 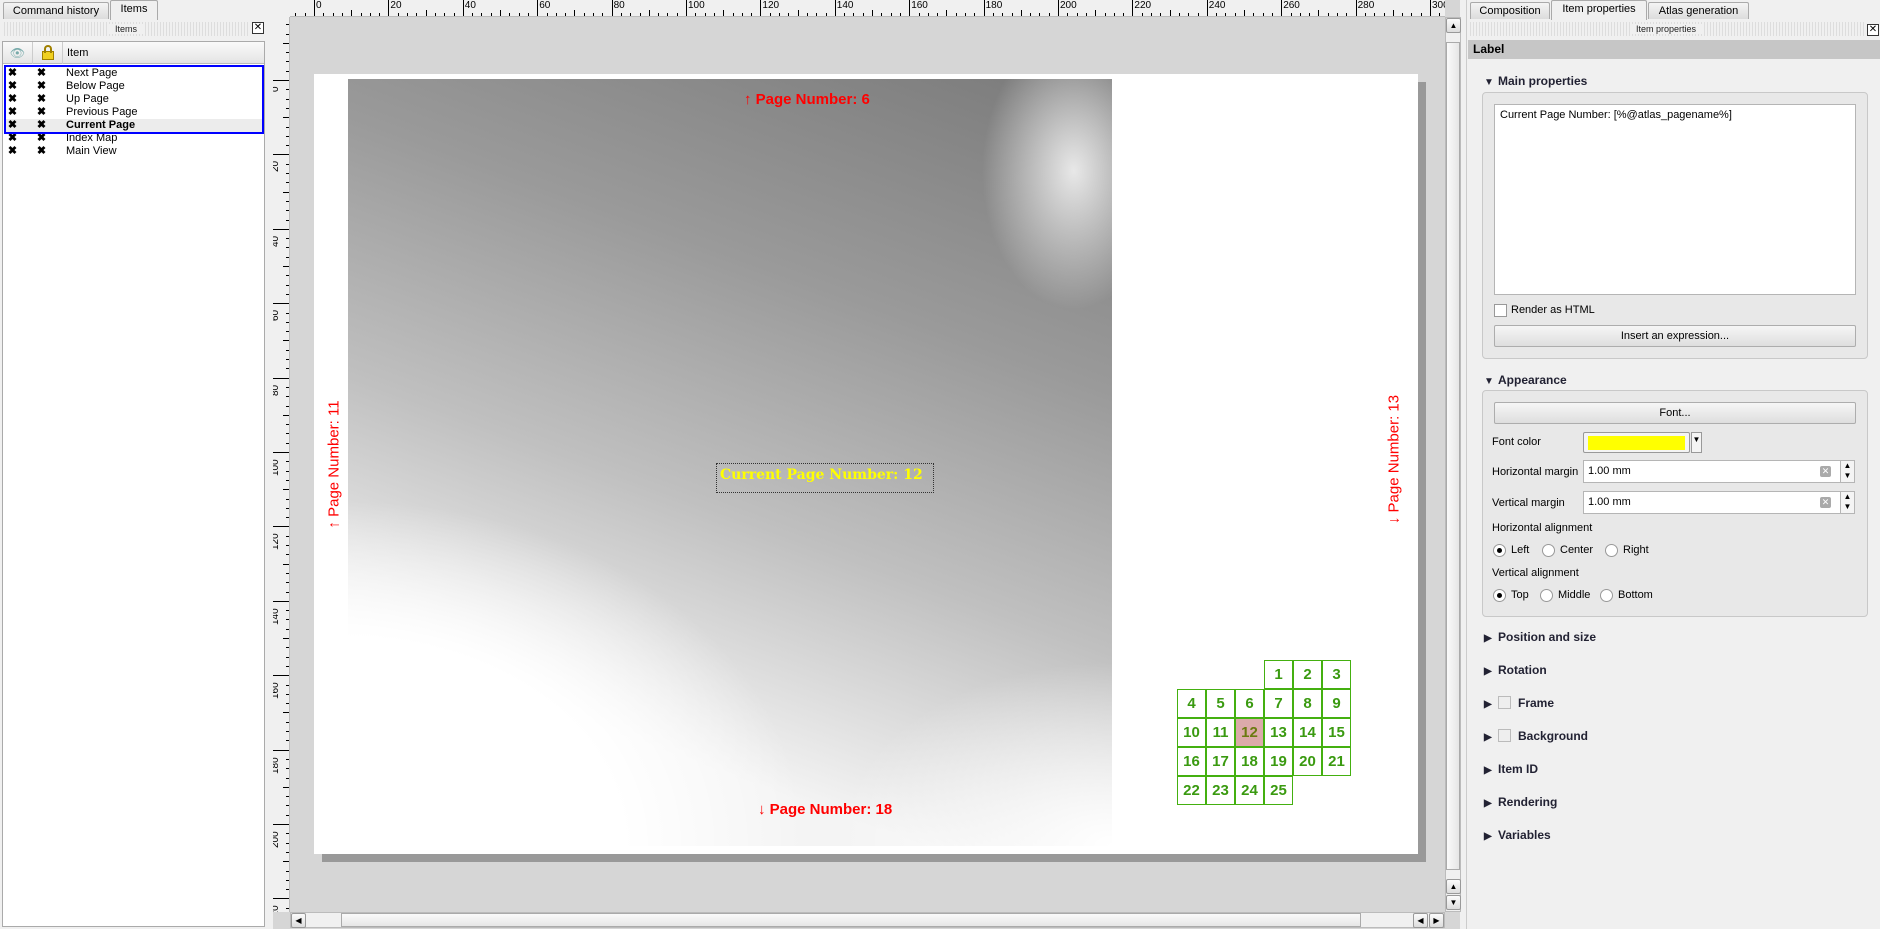 What do you see at coordinates (1847, 502) in the screenshot?
I see `vertical-margin-spinner: ▲ ▼` at bounding box center [1847, 502].